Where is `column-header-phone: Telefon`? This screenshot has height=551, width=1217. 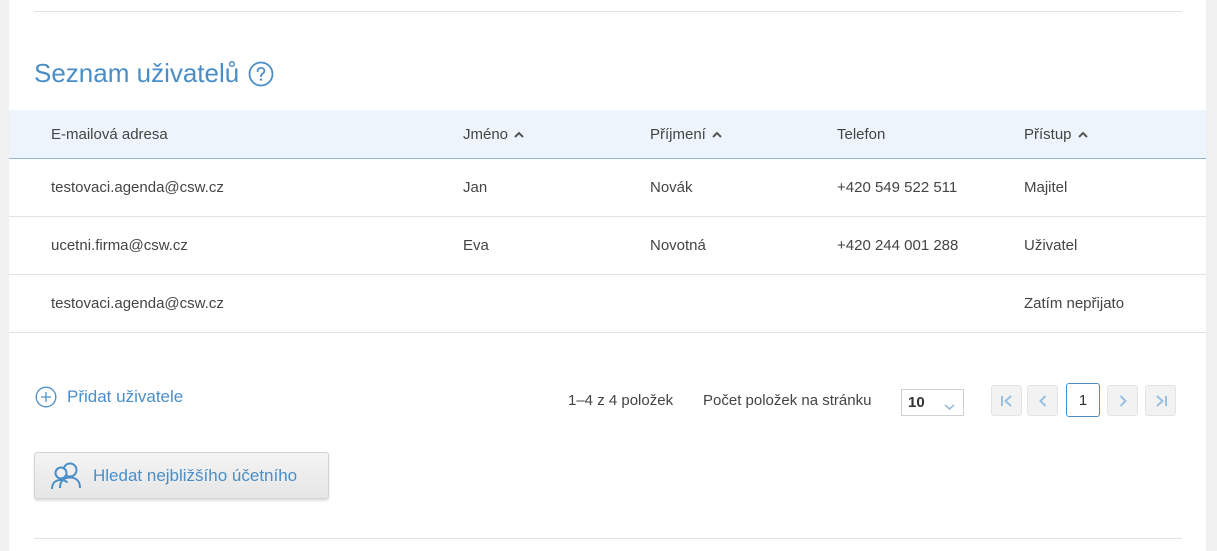
column-header-phone: Telefon is located at coordinates (861, 134).